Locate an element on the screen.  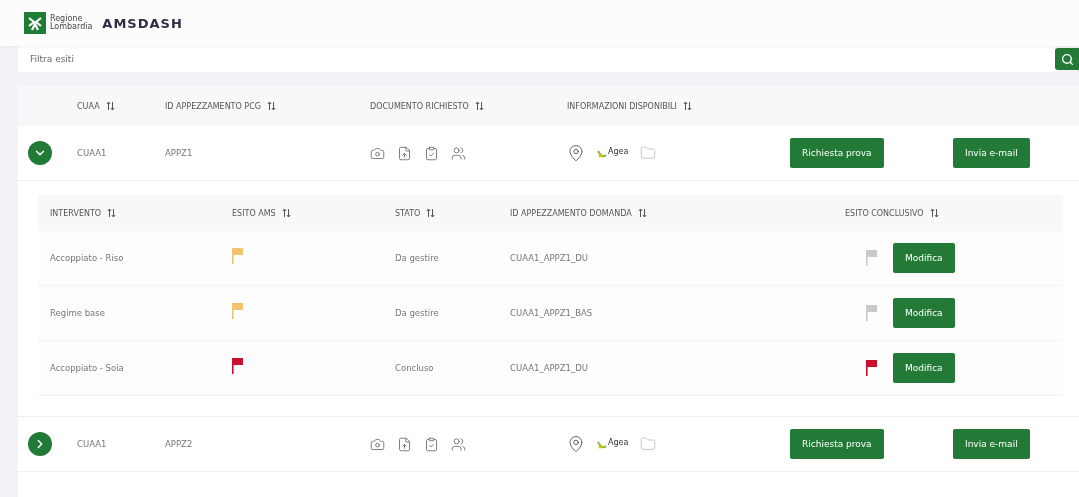
table-cell-text: APPZ2 is located at coordinates (179, 444).